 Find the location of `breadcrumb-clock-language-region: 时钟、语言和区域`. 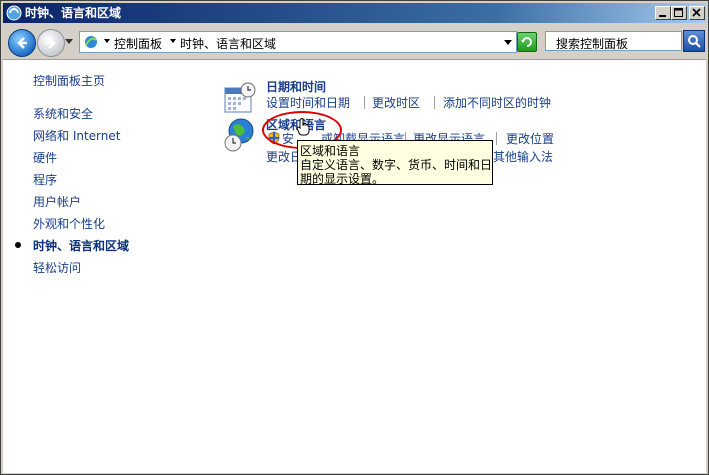

breadcrumb-clock-language-region: 时钟、语言和区域 is located at coordinates (228, 43).